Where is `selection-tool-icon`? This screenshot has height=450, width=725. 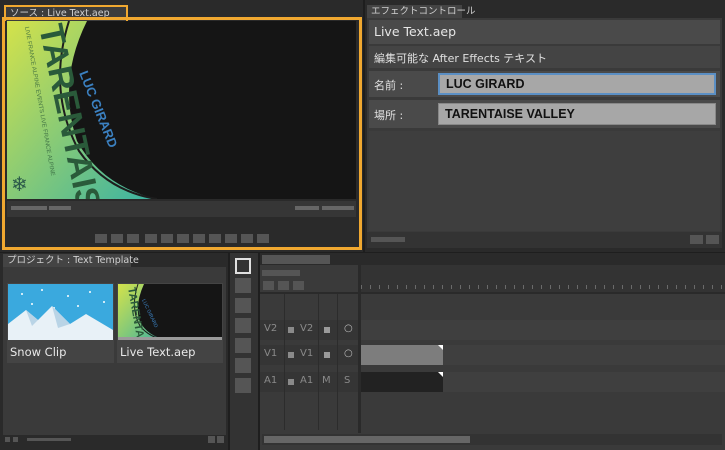
selection-tool-icon is located at coordinates (243, 266).